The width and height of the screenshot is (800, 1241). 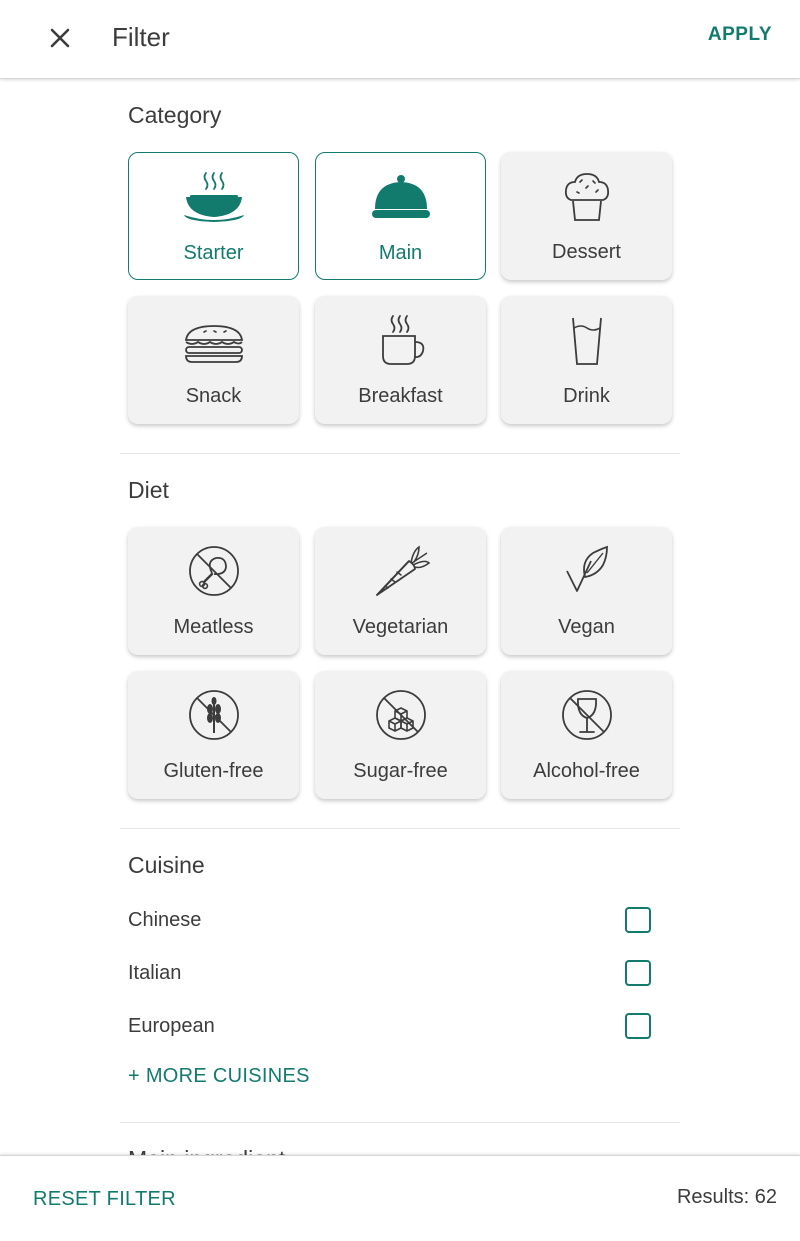 What do you see at coordinates (740, 35) in the screenshot?
I see `apply-button: APPLY` at bounding box center [740, 35].